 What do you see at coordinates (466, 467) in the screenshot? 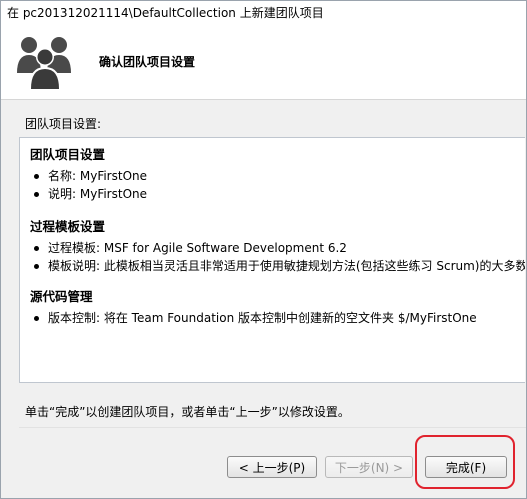
I see `finish-button: 完成(F)` at bounding box center [466, 467].